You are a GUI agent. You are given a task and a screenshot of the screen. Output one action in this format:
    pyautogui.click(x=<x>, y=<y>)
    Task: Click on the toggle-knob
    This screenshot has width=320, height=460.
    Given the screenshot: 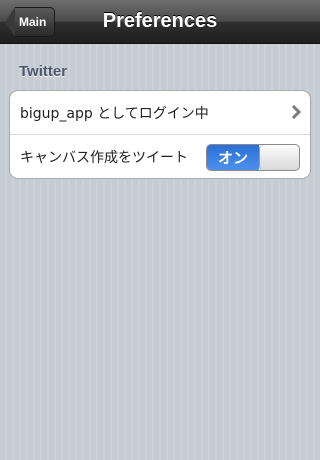 What is the action you would take?
    pyautogui.click(x=279, y=157)
    